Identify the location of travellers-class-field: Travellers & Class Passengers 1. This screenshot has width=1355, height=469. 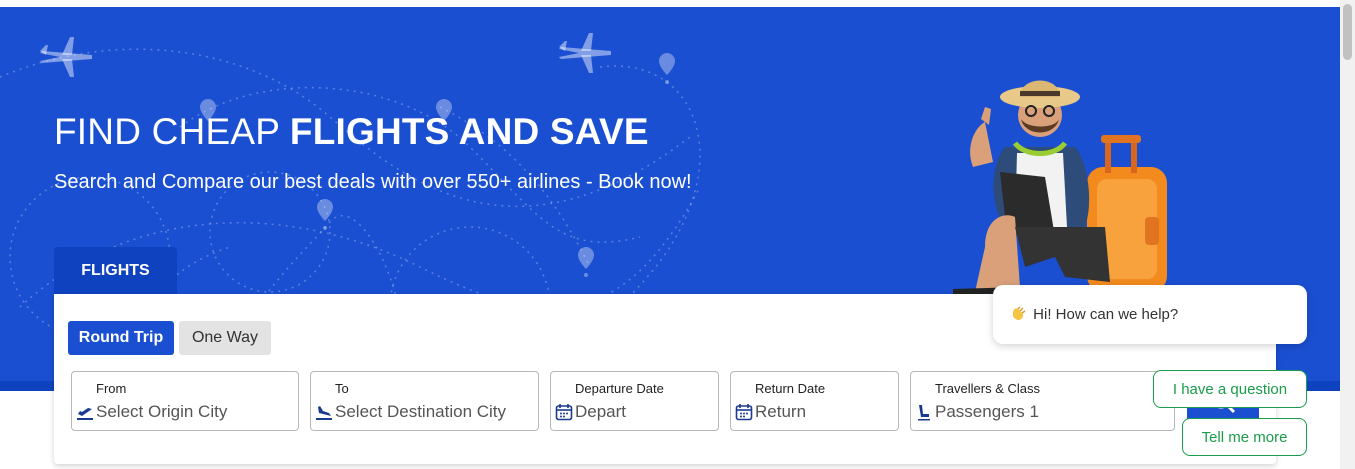
(1042, 401).